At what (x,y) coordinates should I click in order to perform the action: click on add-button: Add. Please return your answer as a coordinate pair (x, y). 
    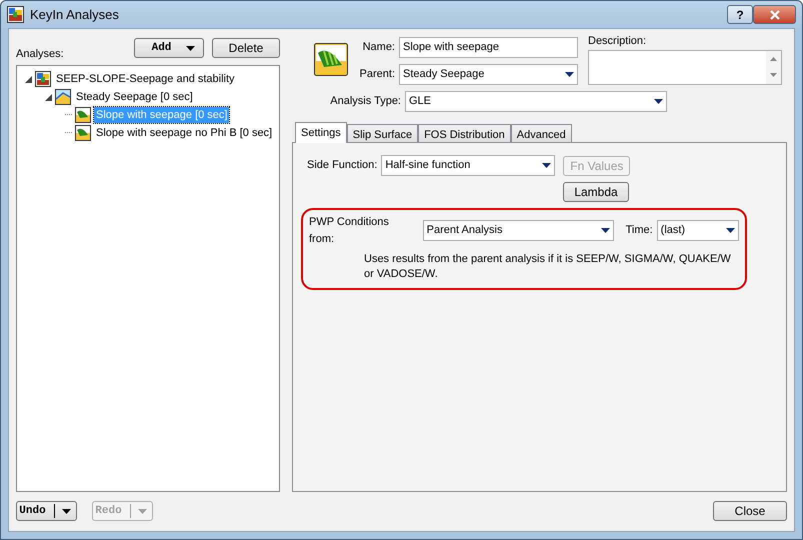
    Looking at the image, I should click on (169, 48).